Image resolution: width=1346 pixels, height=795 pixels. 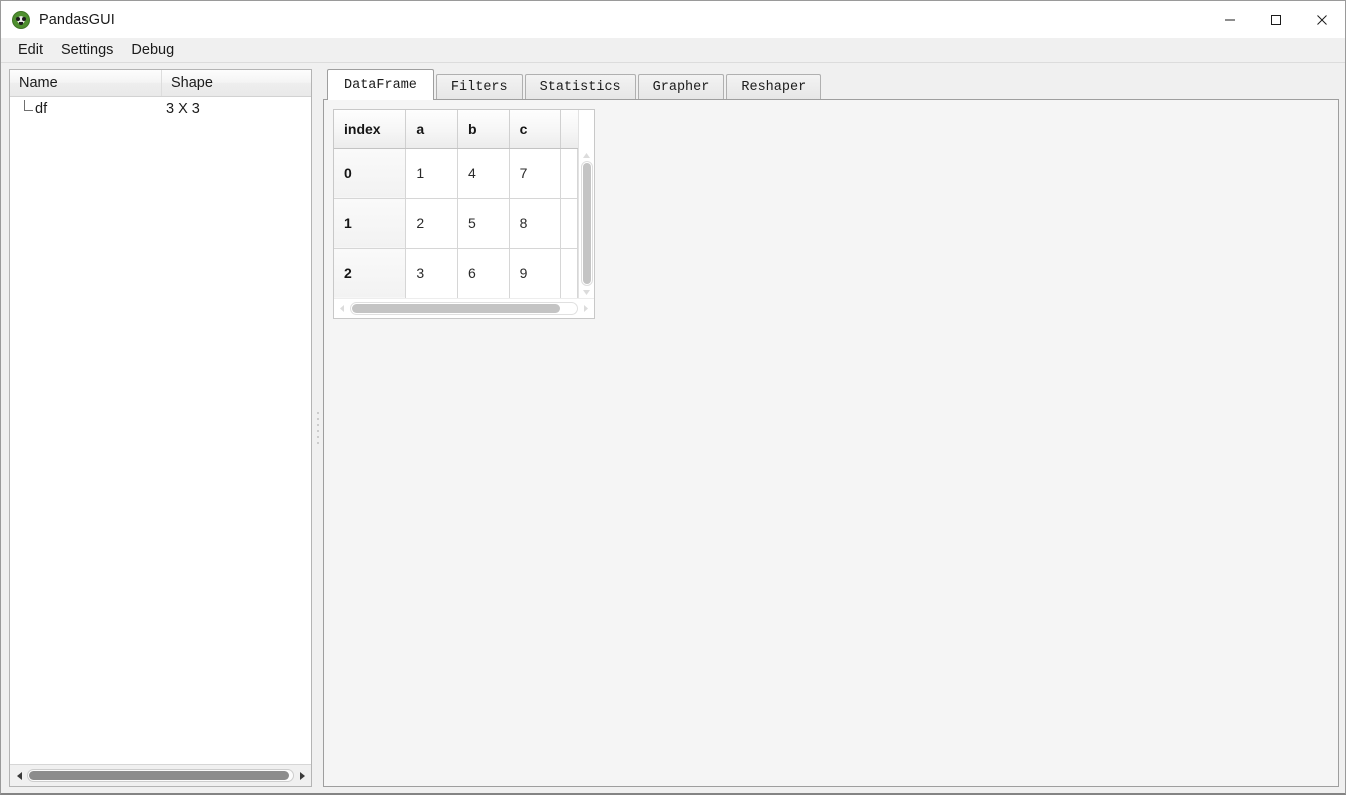 What do you see at coordinates (431, 129) in the screenshot?
I see `column-header-a: a` at bounding box center [431, 129].